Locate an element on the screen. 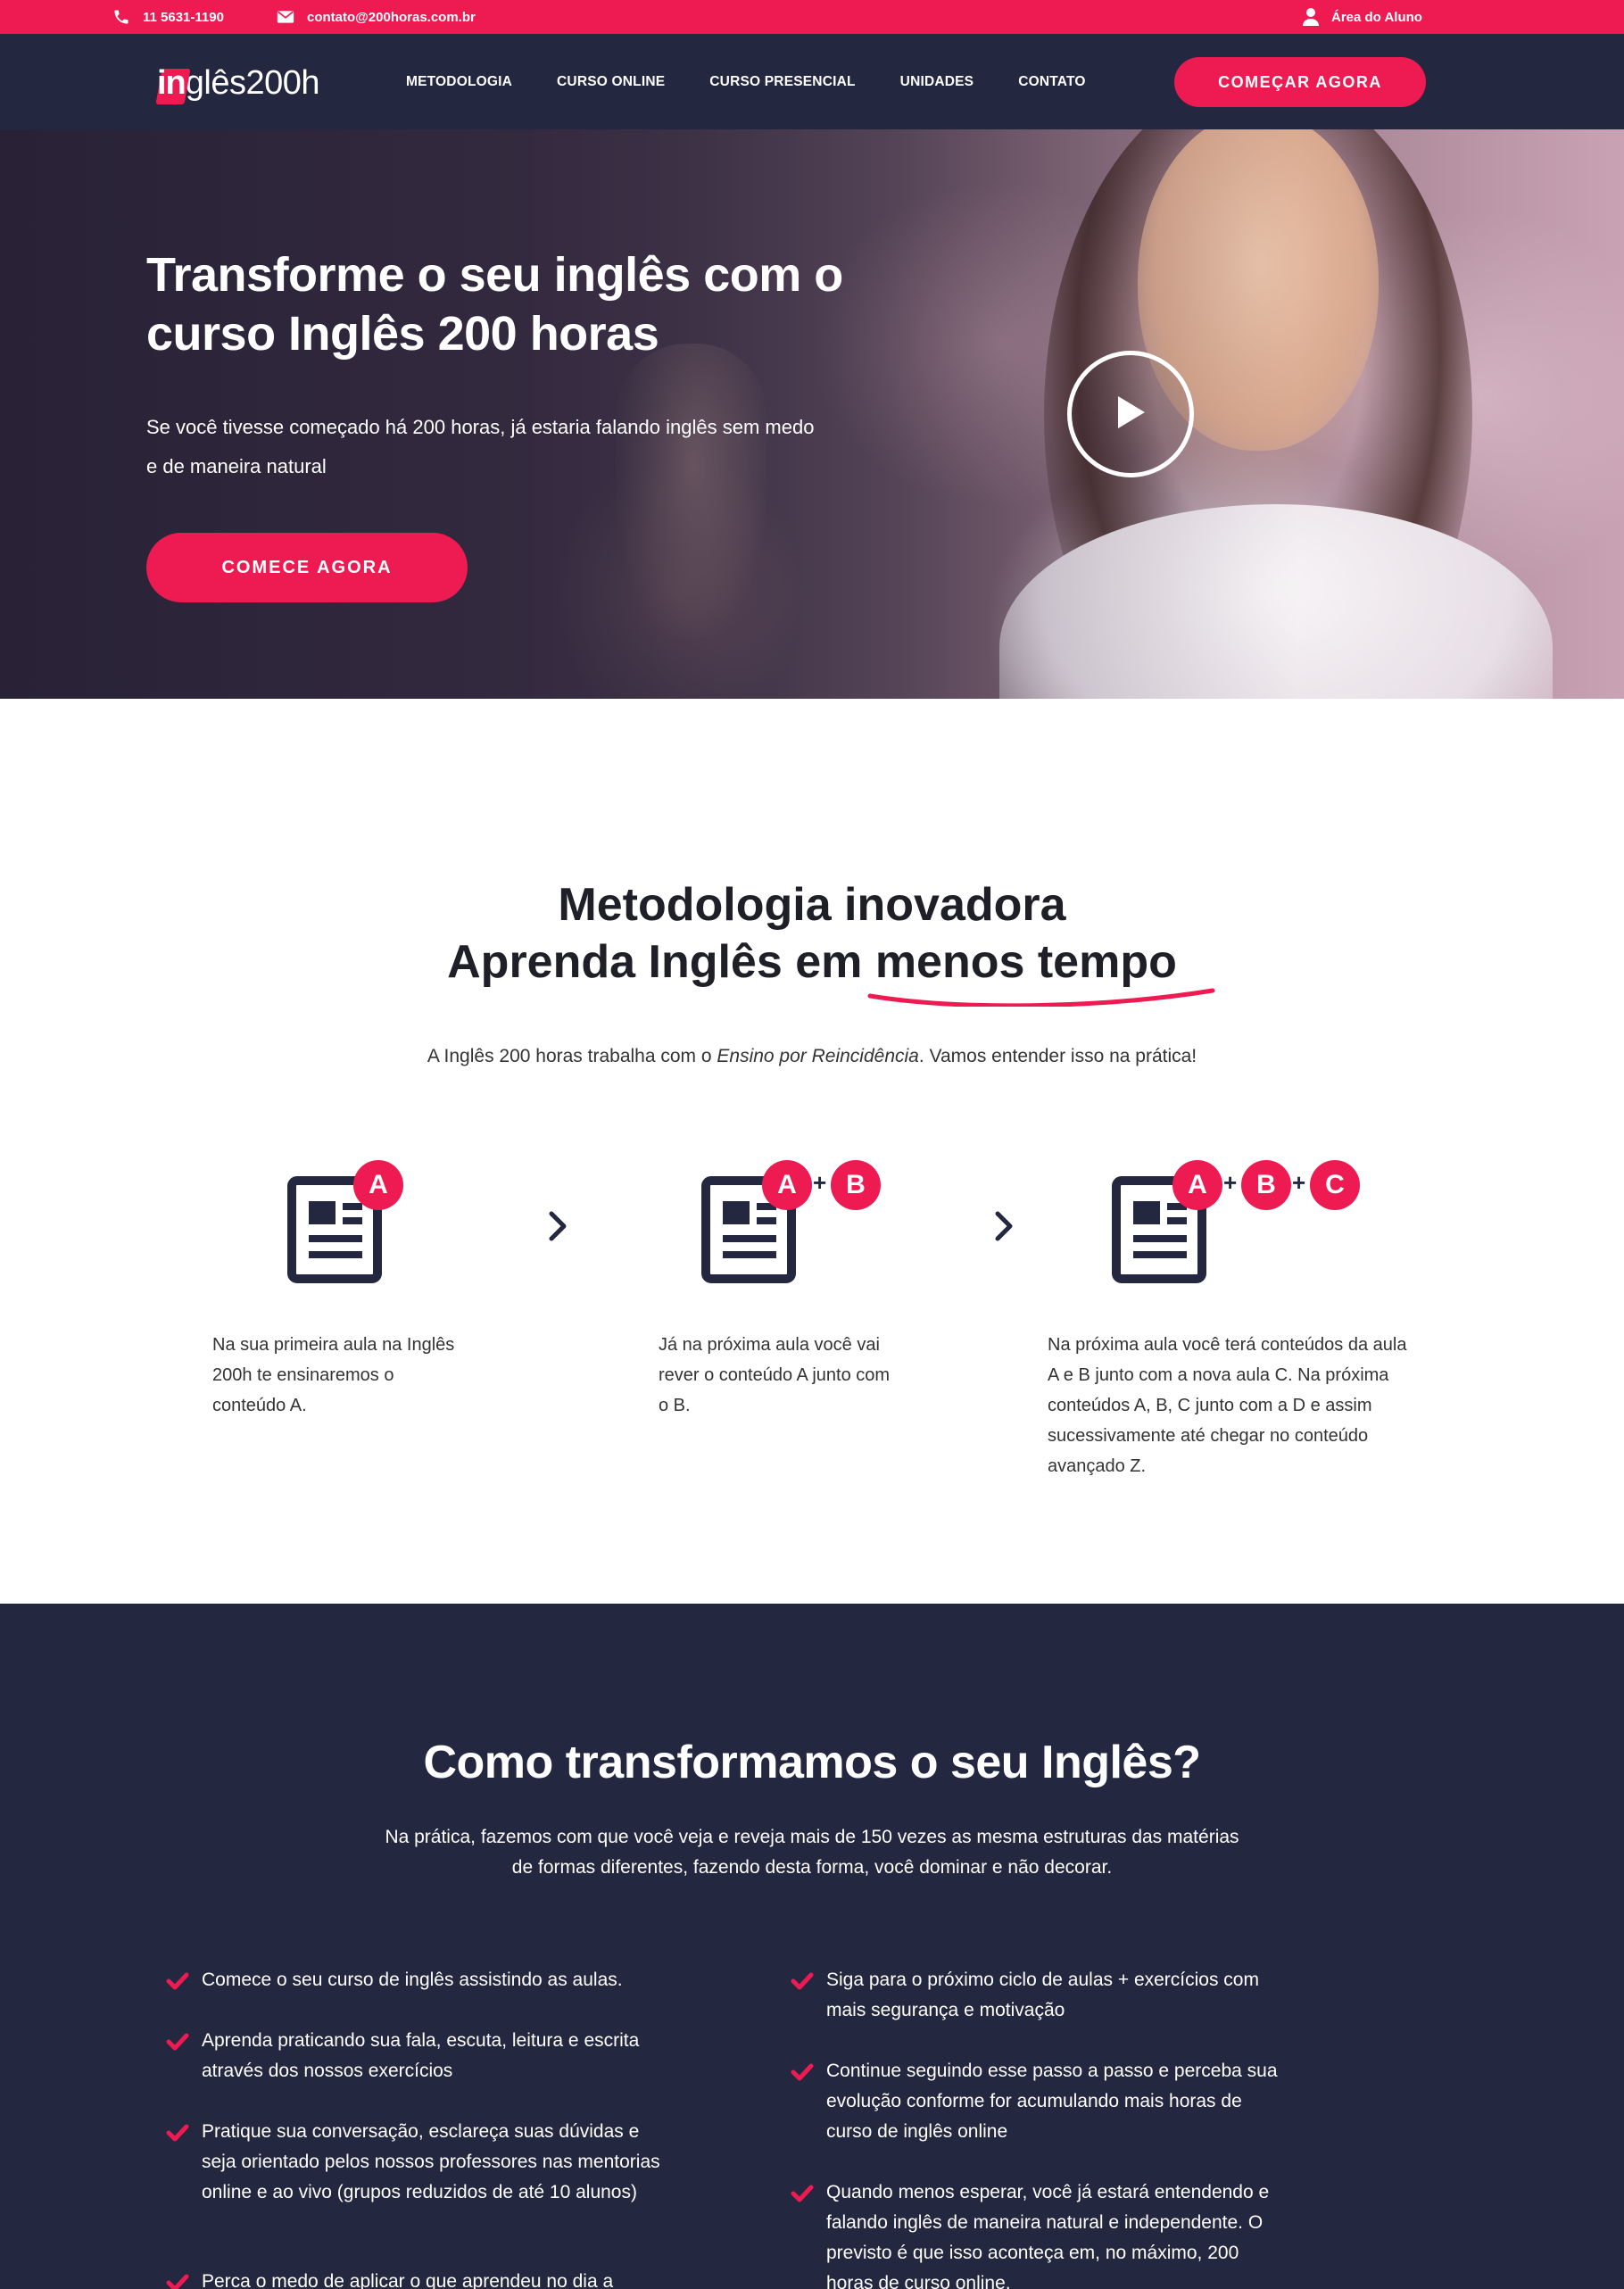  step-3-badge-c: C is located at coordinates (1335, 1185).